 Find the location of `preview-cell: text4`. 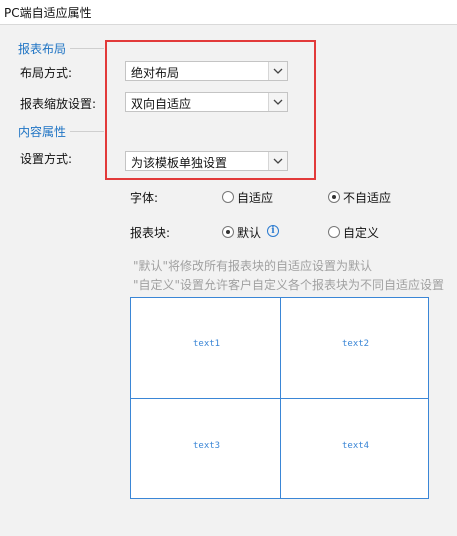

preview-cell: text4 is located at coordinates (356, 446).